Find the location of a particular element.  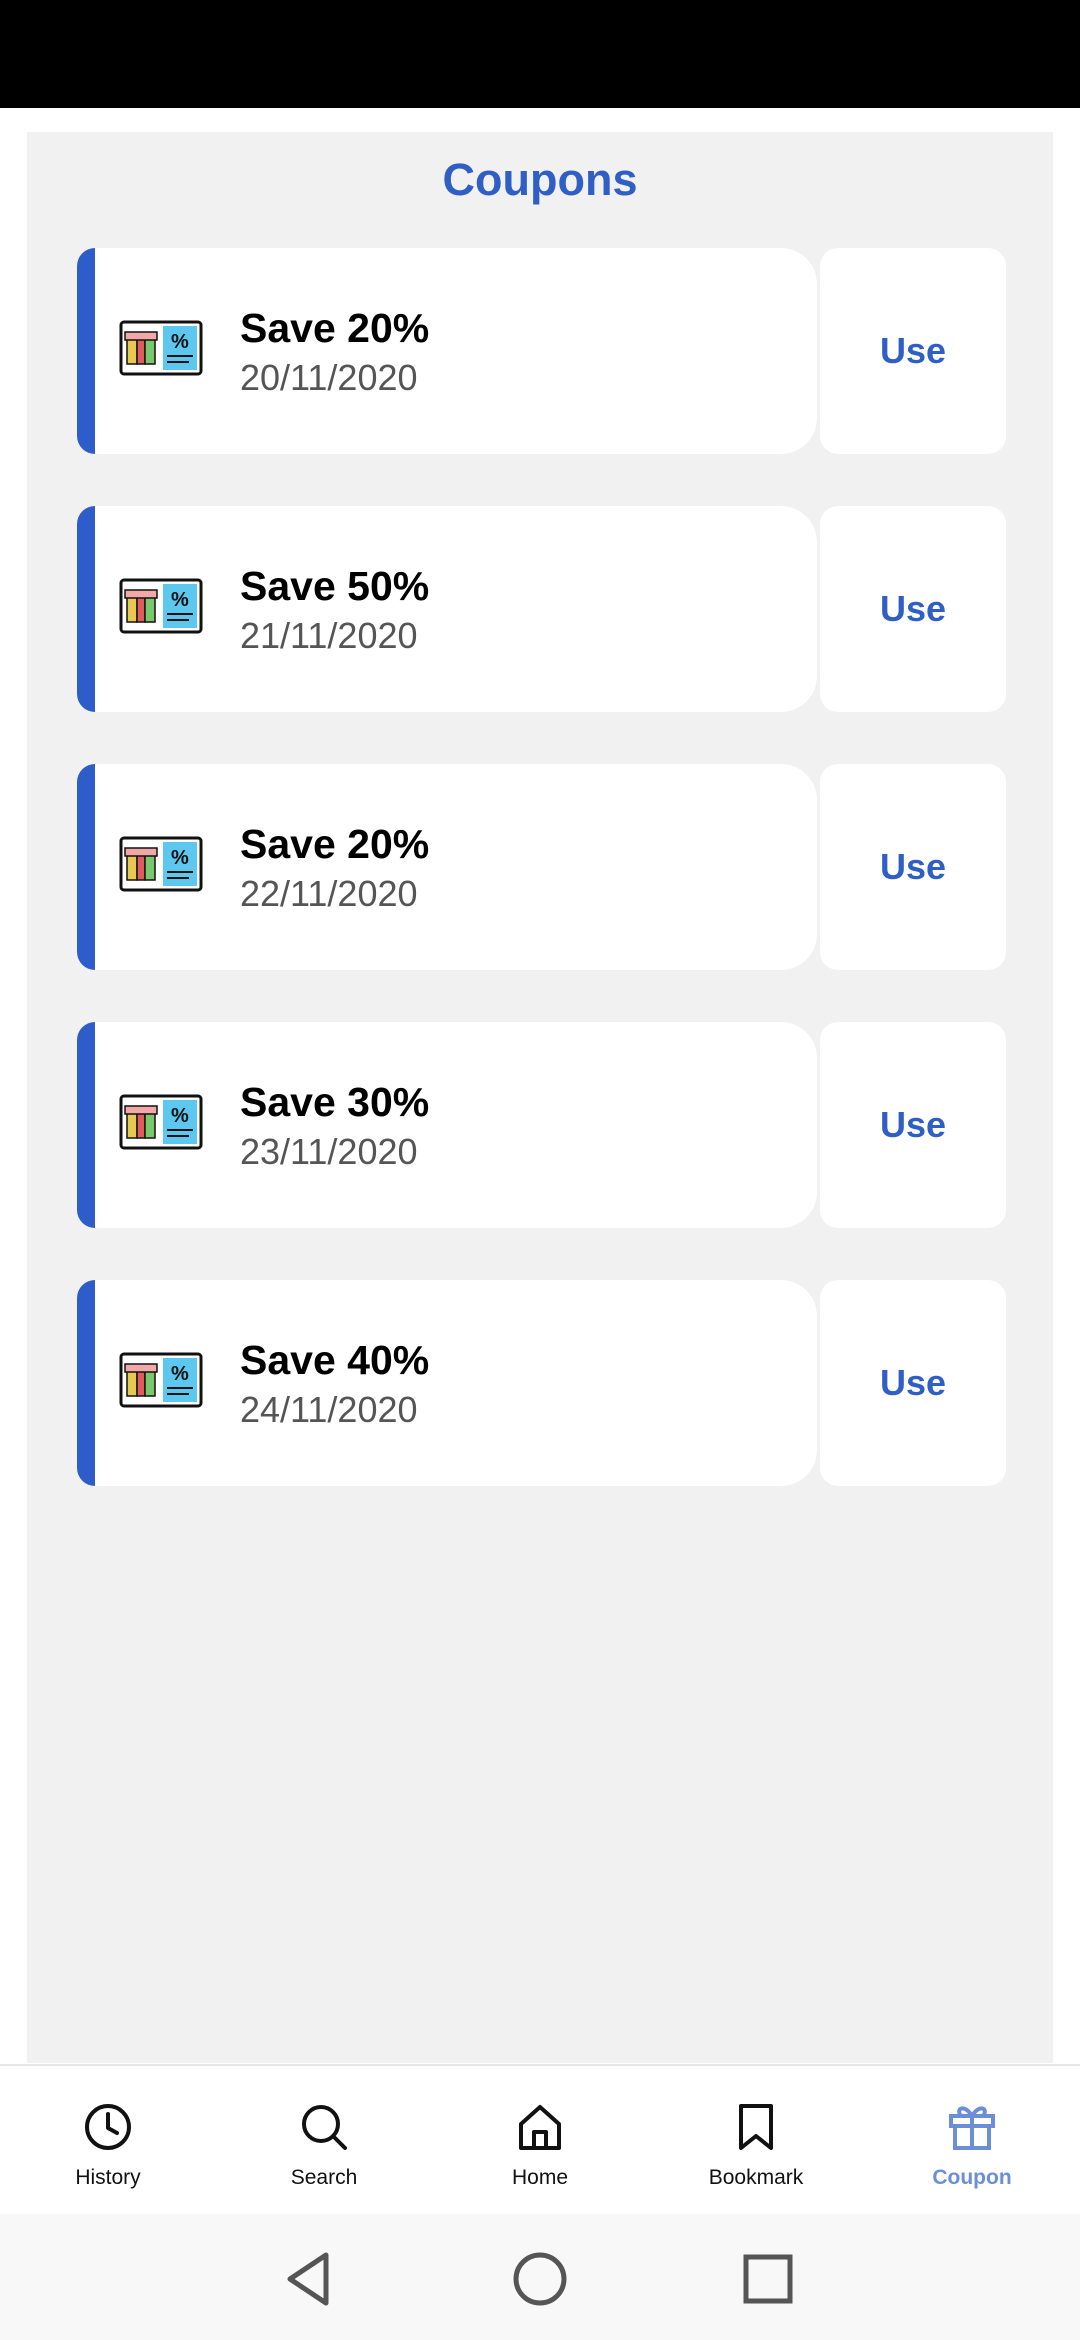

recents-square-icon is located at coordinates (768, 2279).